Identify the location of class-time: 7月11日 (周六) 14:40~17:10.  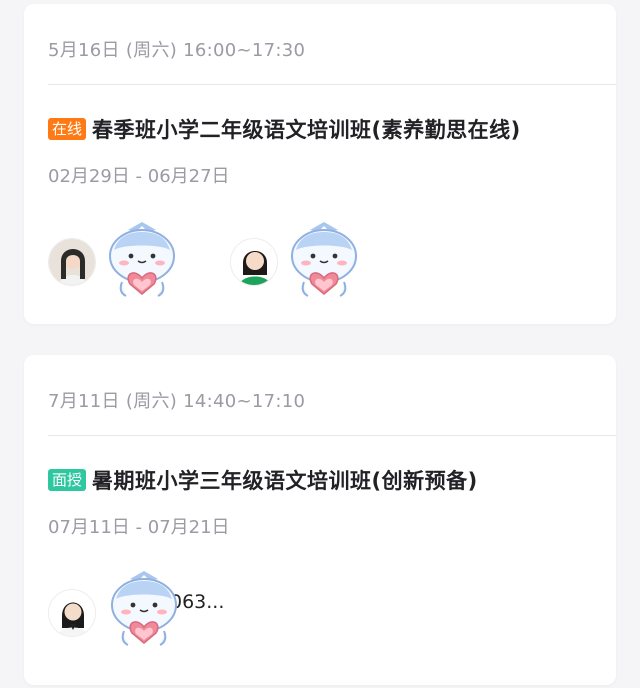
(177, 401).